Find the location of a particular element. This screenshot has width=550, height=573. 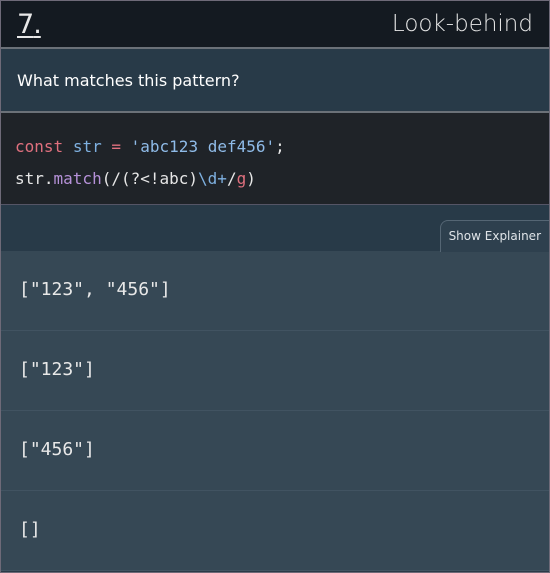

code-obj: str. is located at coordinates (34, 178).